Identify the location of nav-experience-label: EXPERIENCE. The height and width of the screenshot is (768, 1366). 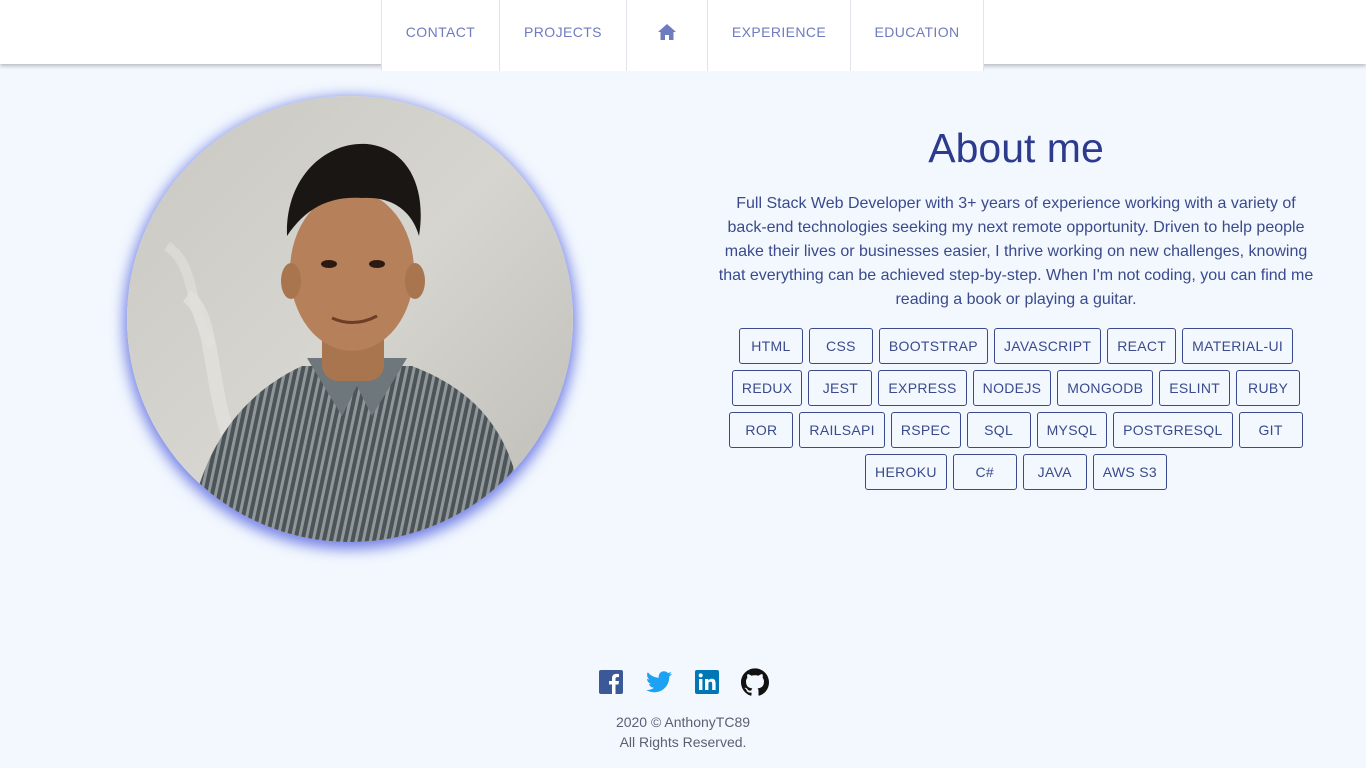
(779, 32).